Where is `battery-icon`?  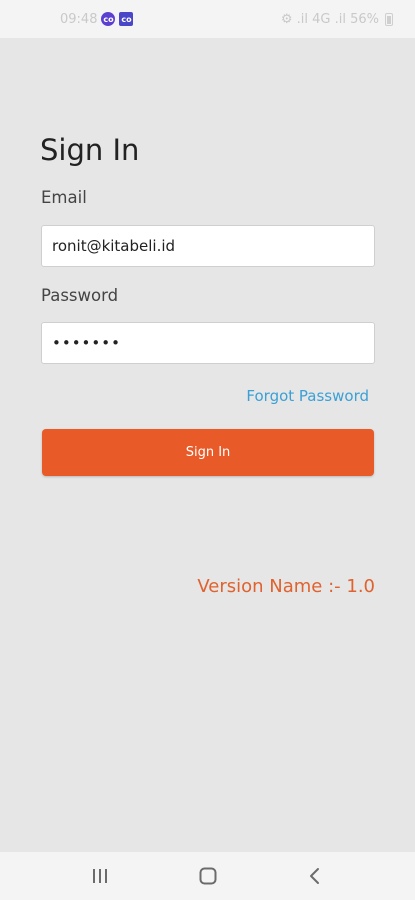
battery-icon is located at coordinates (389, 19).